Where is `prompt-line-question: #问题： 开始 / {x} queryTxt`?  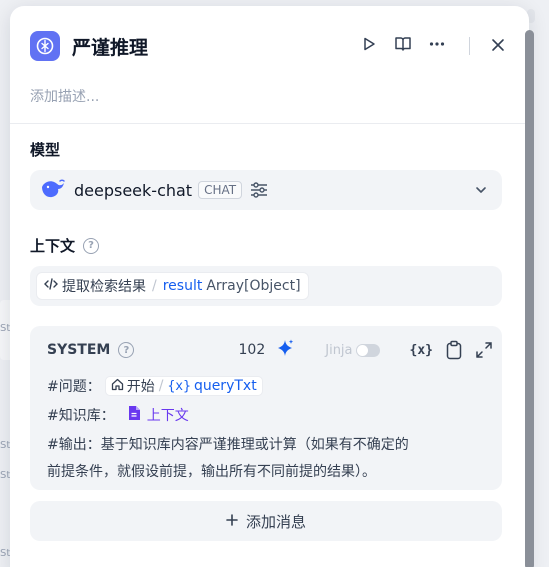 prompt-line-question: #问题： 开始 / {x} queryTxt is located at coordinates (155, 386).